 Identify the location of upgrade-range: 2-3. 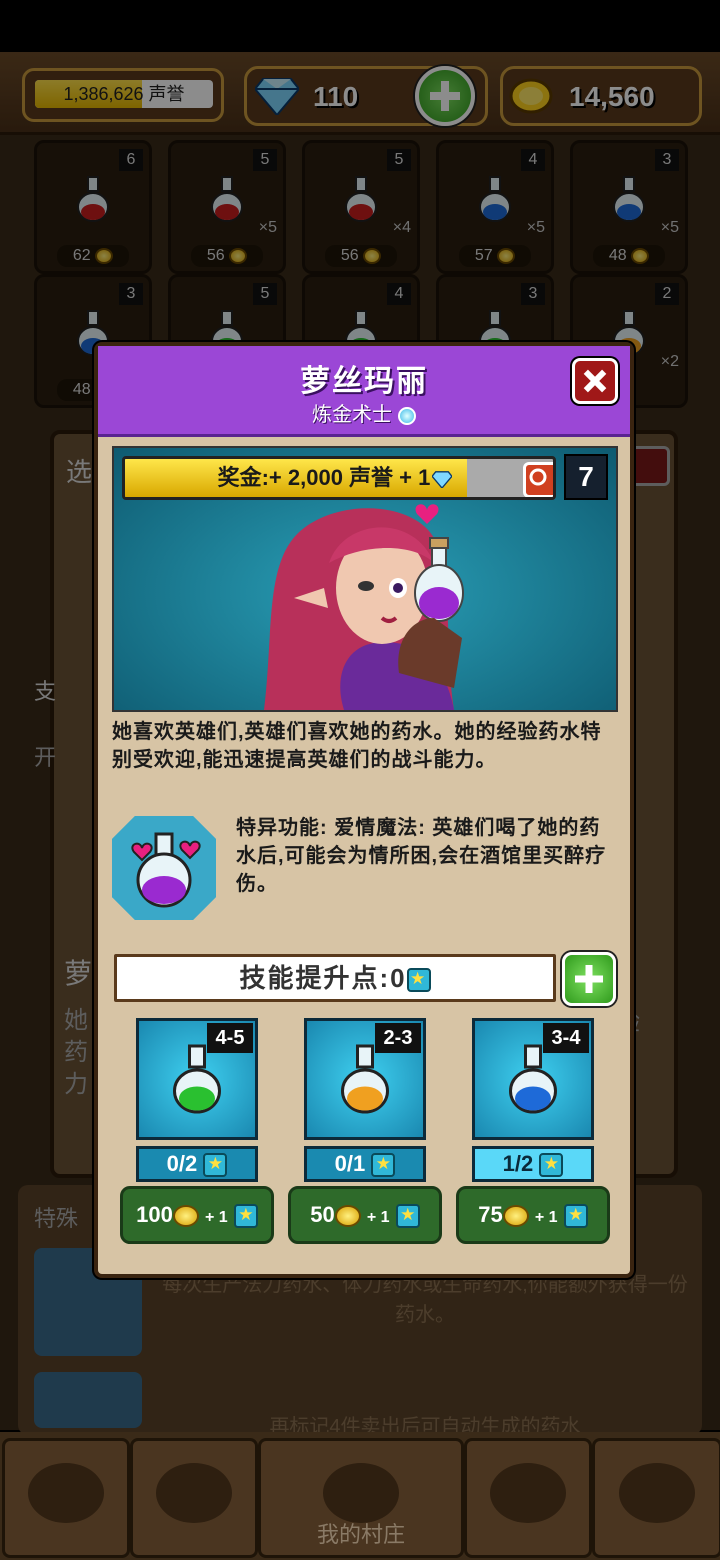
(398, 1038).